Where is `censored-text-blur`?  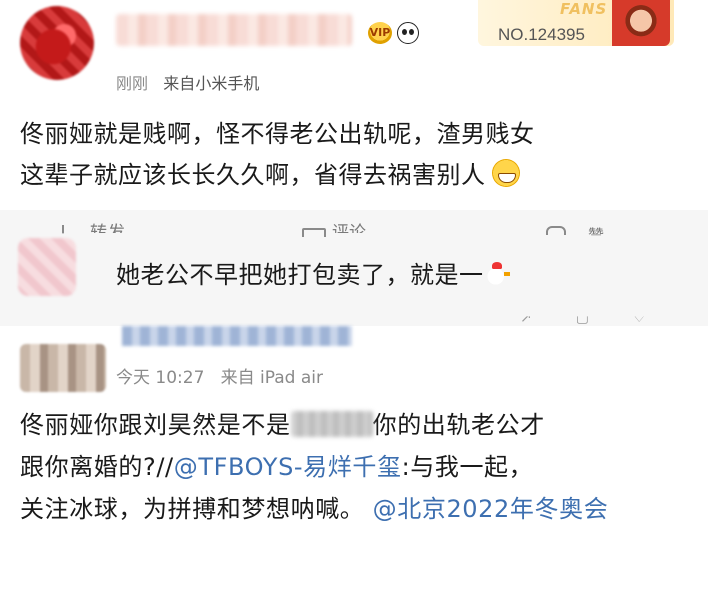 censored-text-blur is located at coordinates (331, 424).